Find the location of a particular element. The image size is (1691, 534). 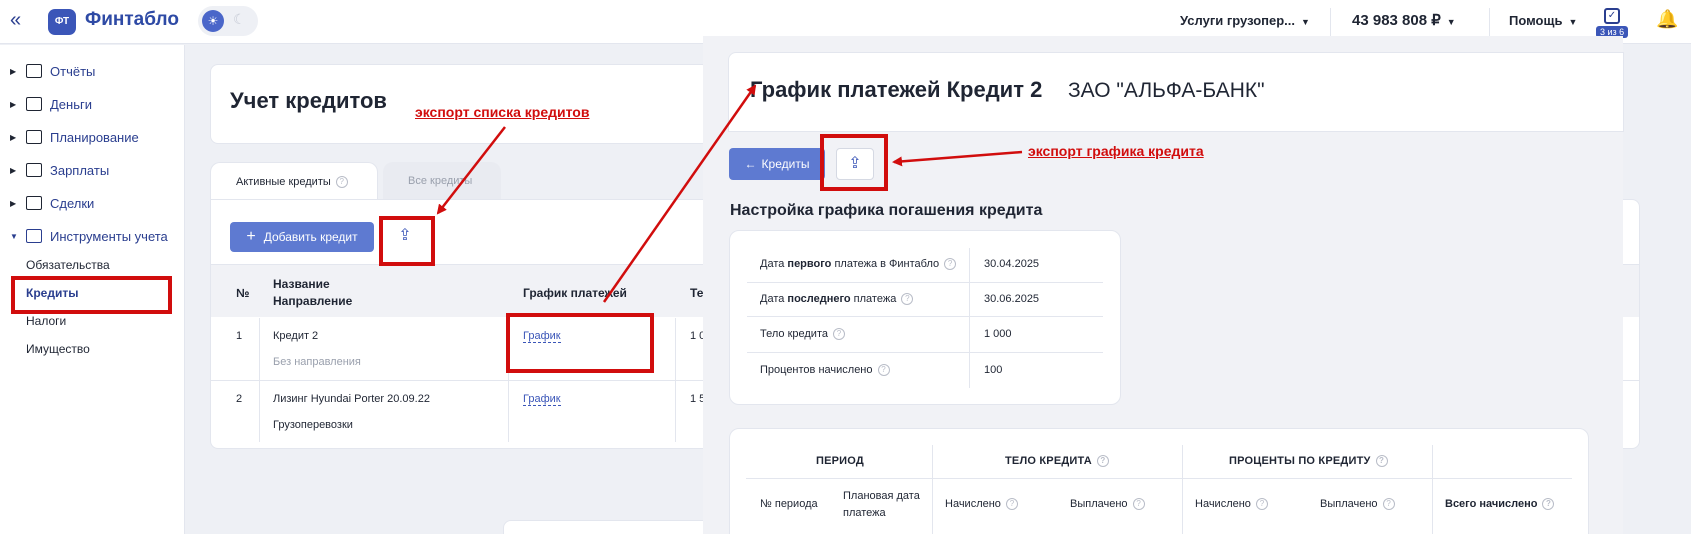

arrow-to-schedule-title is located at coordinates (679, 193).